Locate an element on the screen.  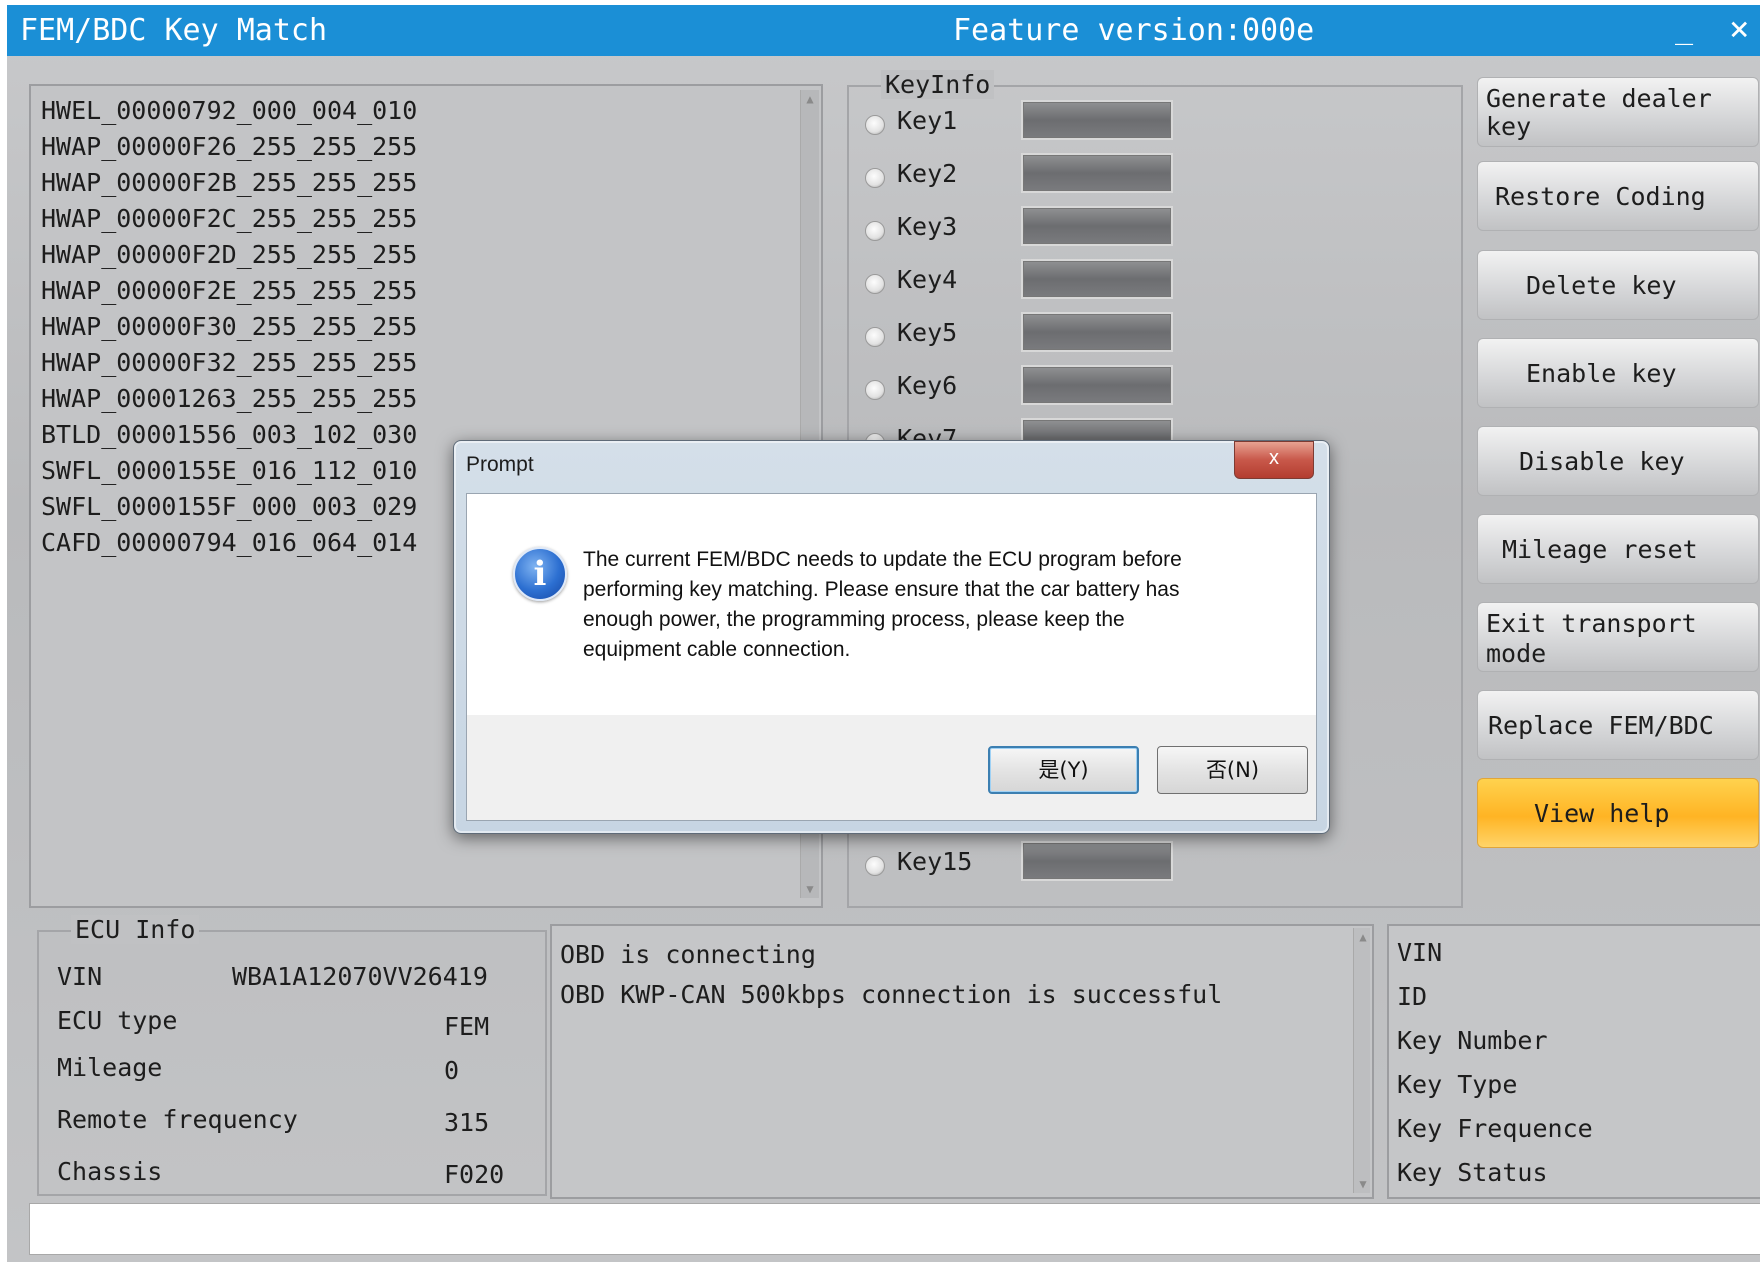
exit-transport-mode-button: Exit transport mode is located at coordinates (1618, 637).